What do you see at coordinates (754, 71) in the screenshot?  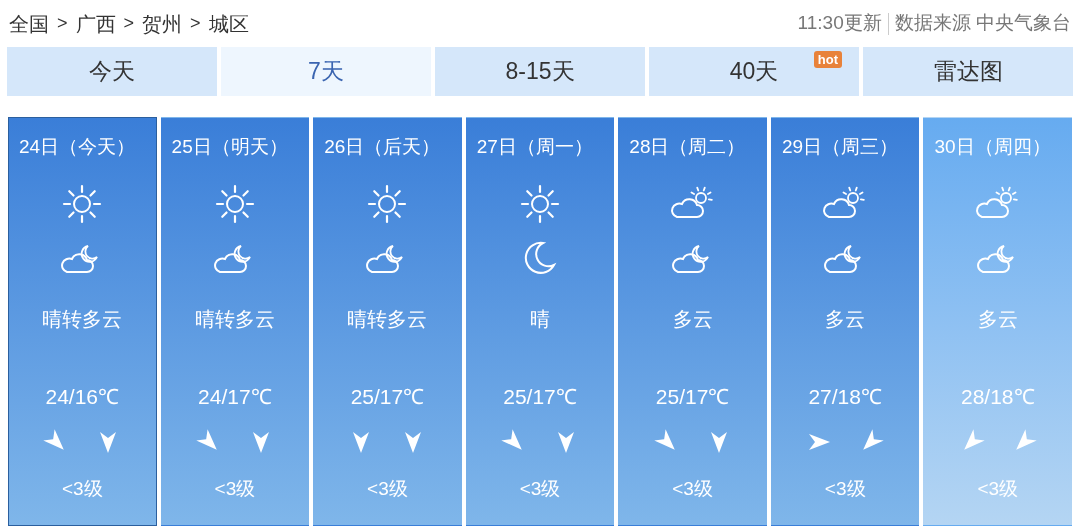 I see `tab: 40天 hot` at bounding box center [754, 71].